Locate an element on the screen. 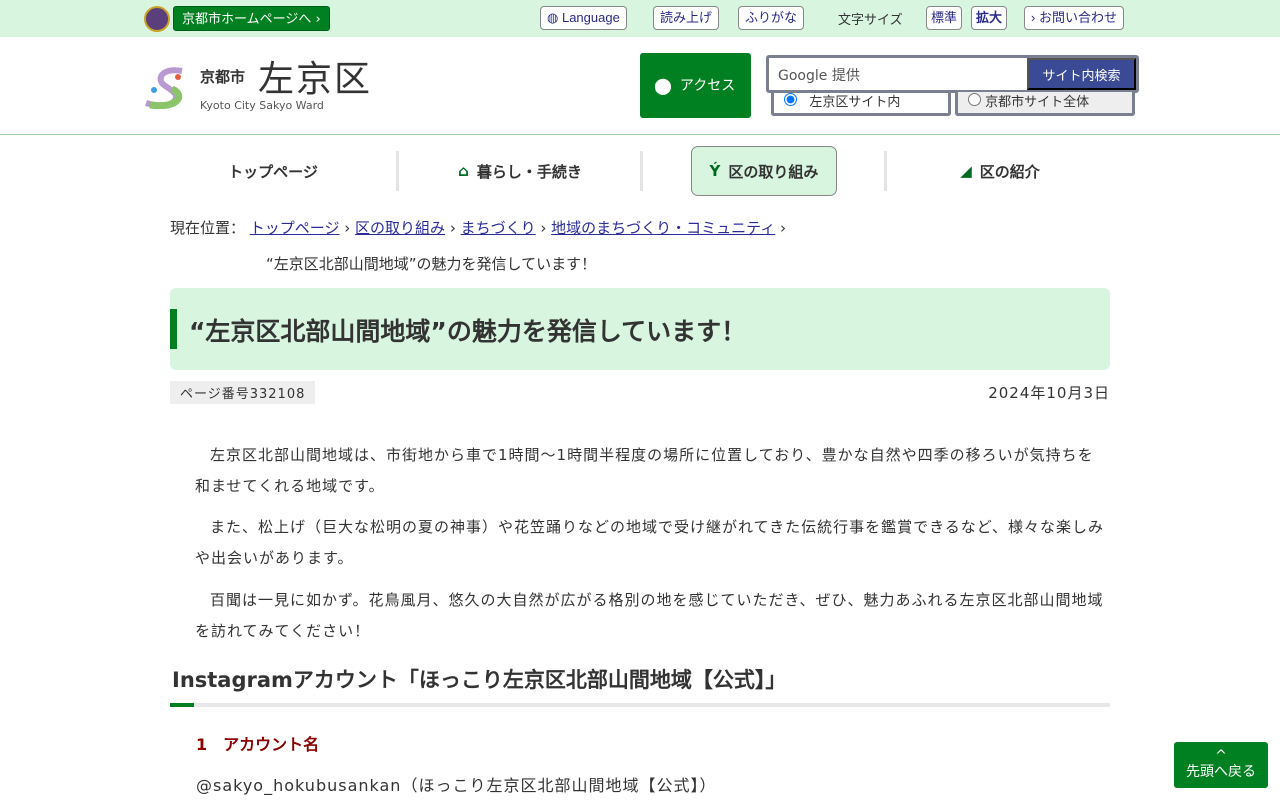 The height and width of the screenshot is (800, 1280). font-size-label: 文字サイズ is located at coordinates (870, 20).